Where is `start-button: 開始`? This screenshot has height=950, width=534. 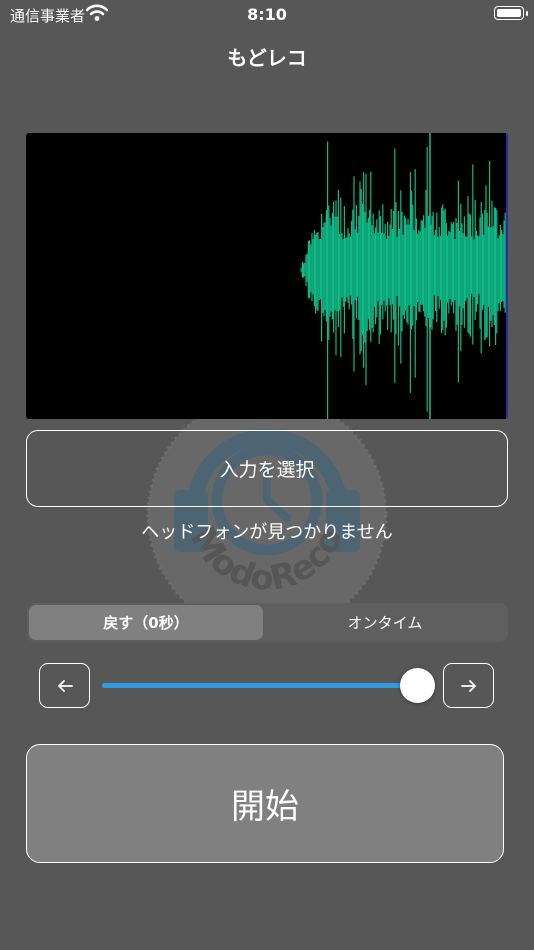 start-button: 開始 is located at coordinates (265, 803).